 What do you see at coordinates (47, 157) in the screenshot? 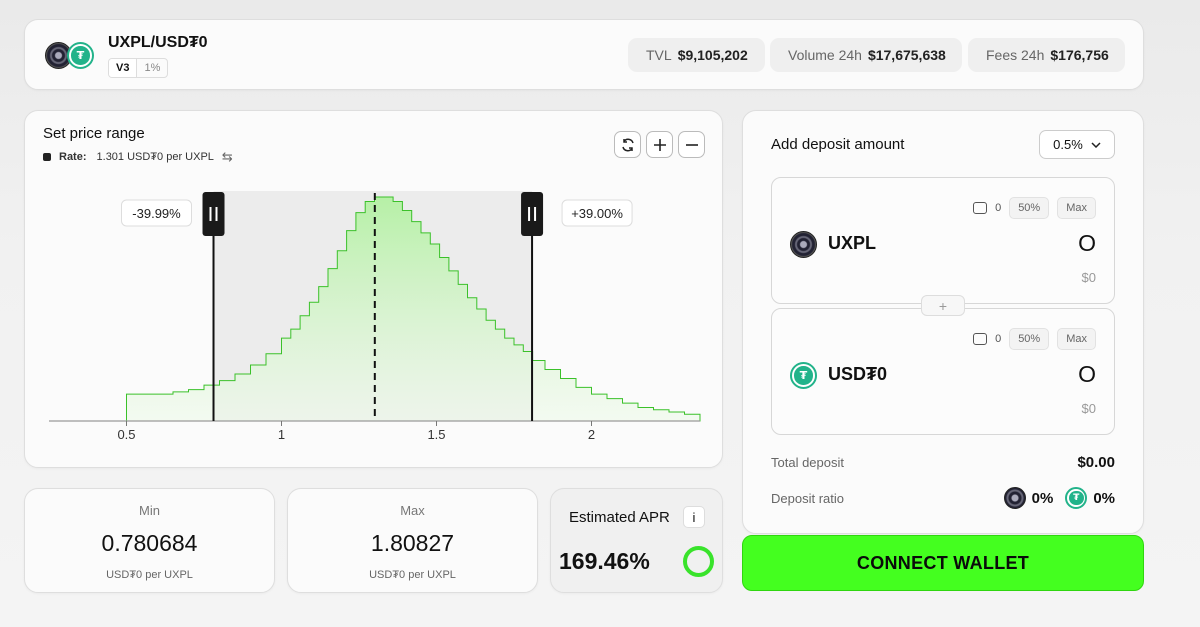
I see `rate-dot-icon` at bounding box center [47, 157].